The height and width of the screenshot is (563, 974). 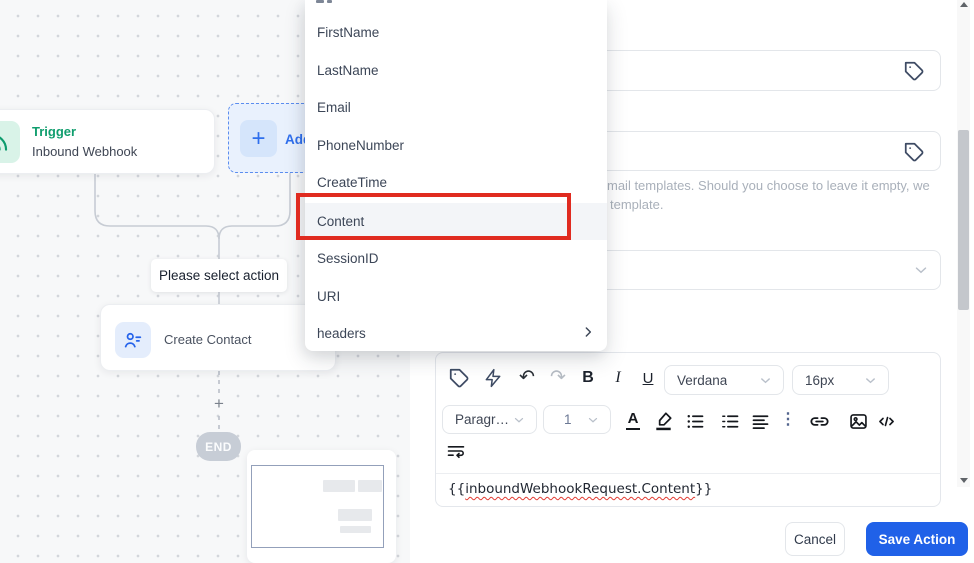 I want to click on editor-content: {{inboundWebhookRequest.Content}}, so click(x=688, y=489).